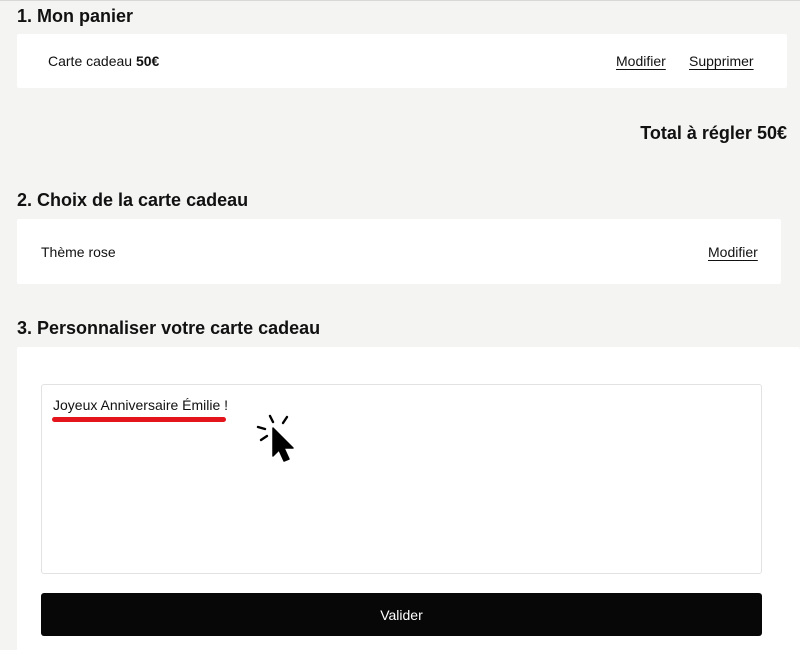 This screenshot has width=800, height=650. Describe the element at coordinates (733, 252) in the screenshot. I see `theme-modify-link: Modifier` at that location.